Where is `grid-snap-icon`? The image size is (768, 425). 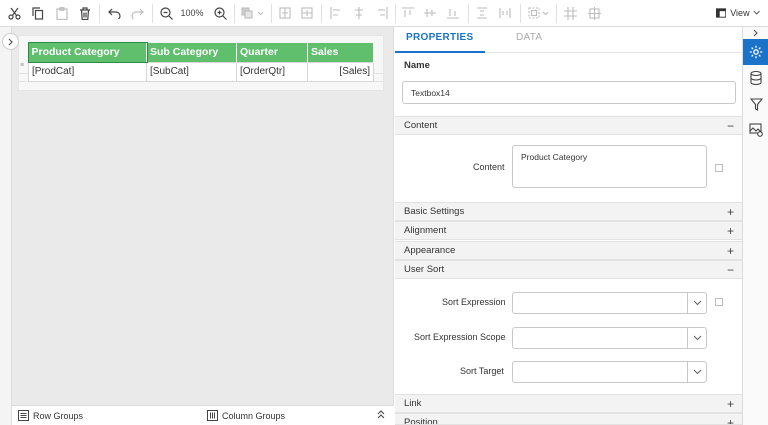 grid-snap-icon is located at coordinates (570, 13).